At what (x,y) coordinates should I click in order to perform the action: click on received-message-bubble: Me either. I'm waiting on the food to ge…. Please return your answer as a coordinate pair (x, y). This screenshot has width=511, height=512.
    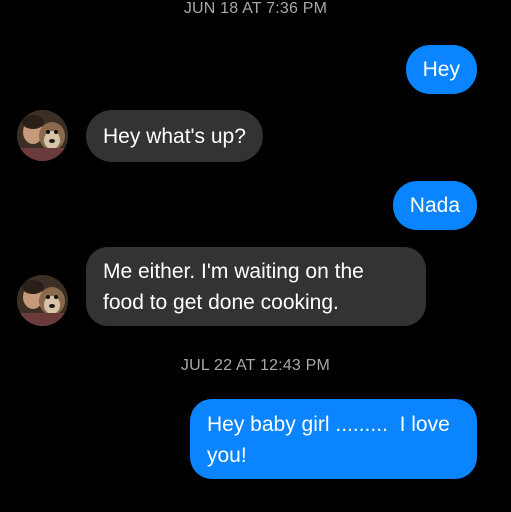
    Looking at the image, I should click on (256, 286).